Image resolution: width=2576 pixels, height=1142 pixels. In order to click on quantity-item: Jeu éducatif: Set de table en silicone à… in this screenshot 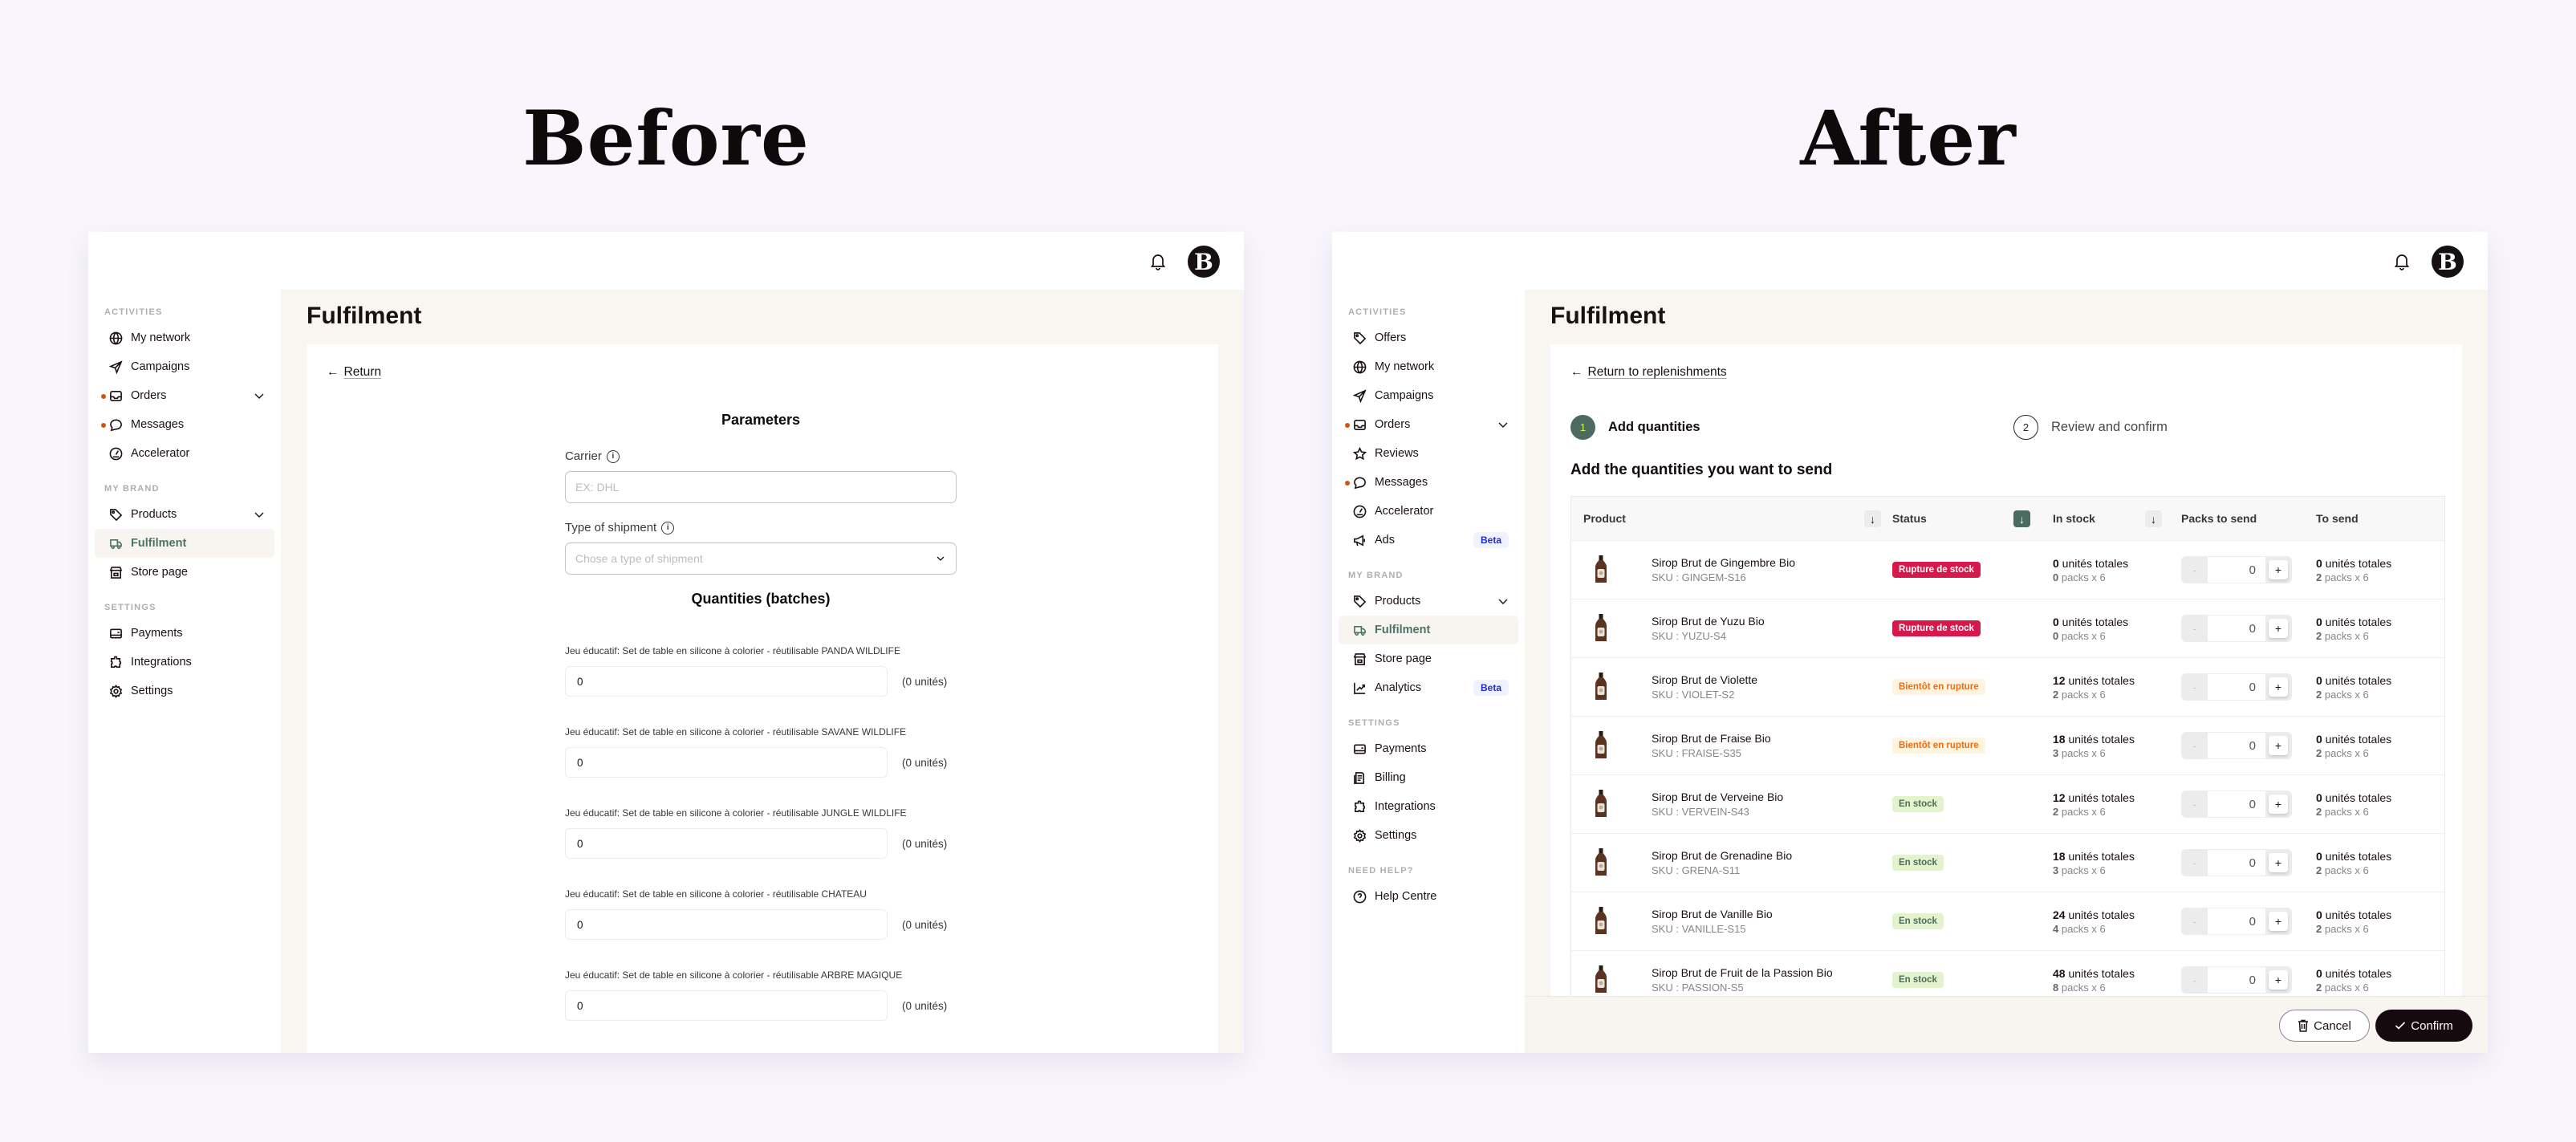, I will do `click(761, 995)`.